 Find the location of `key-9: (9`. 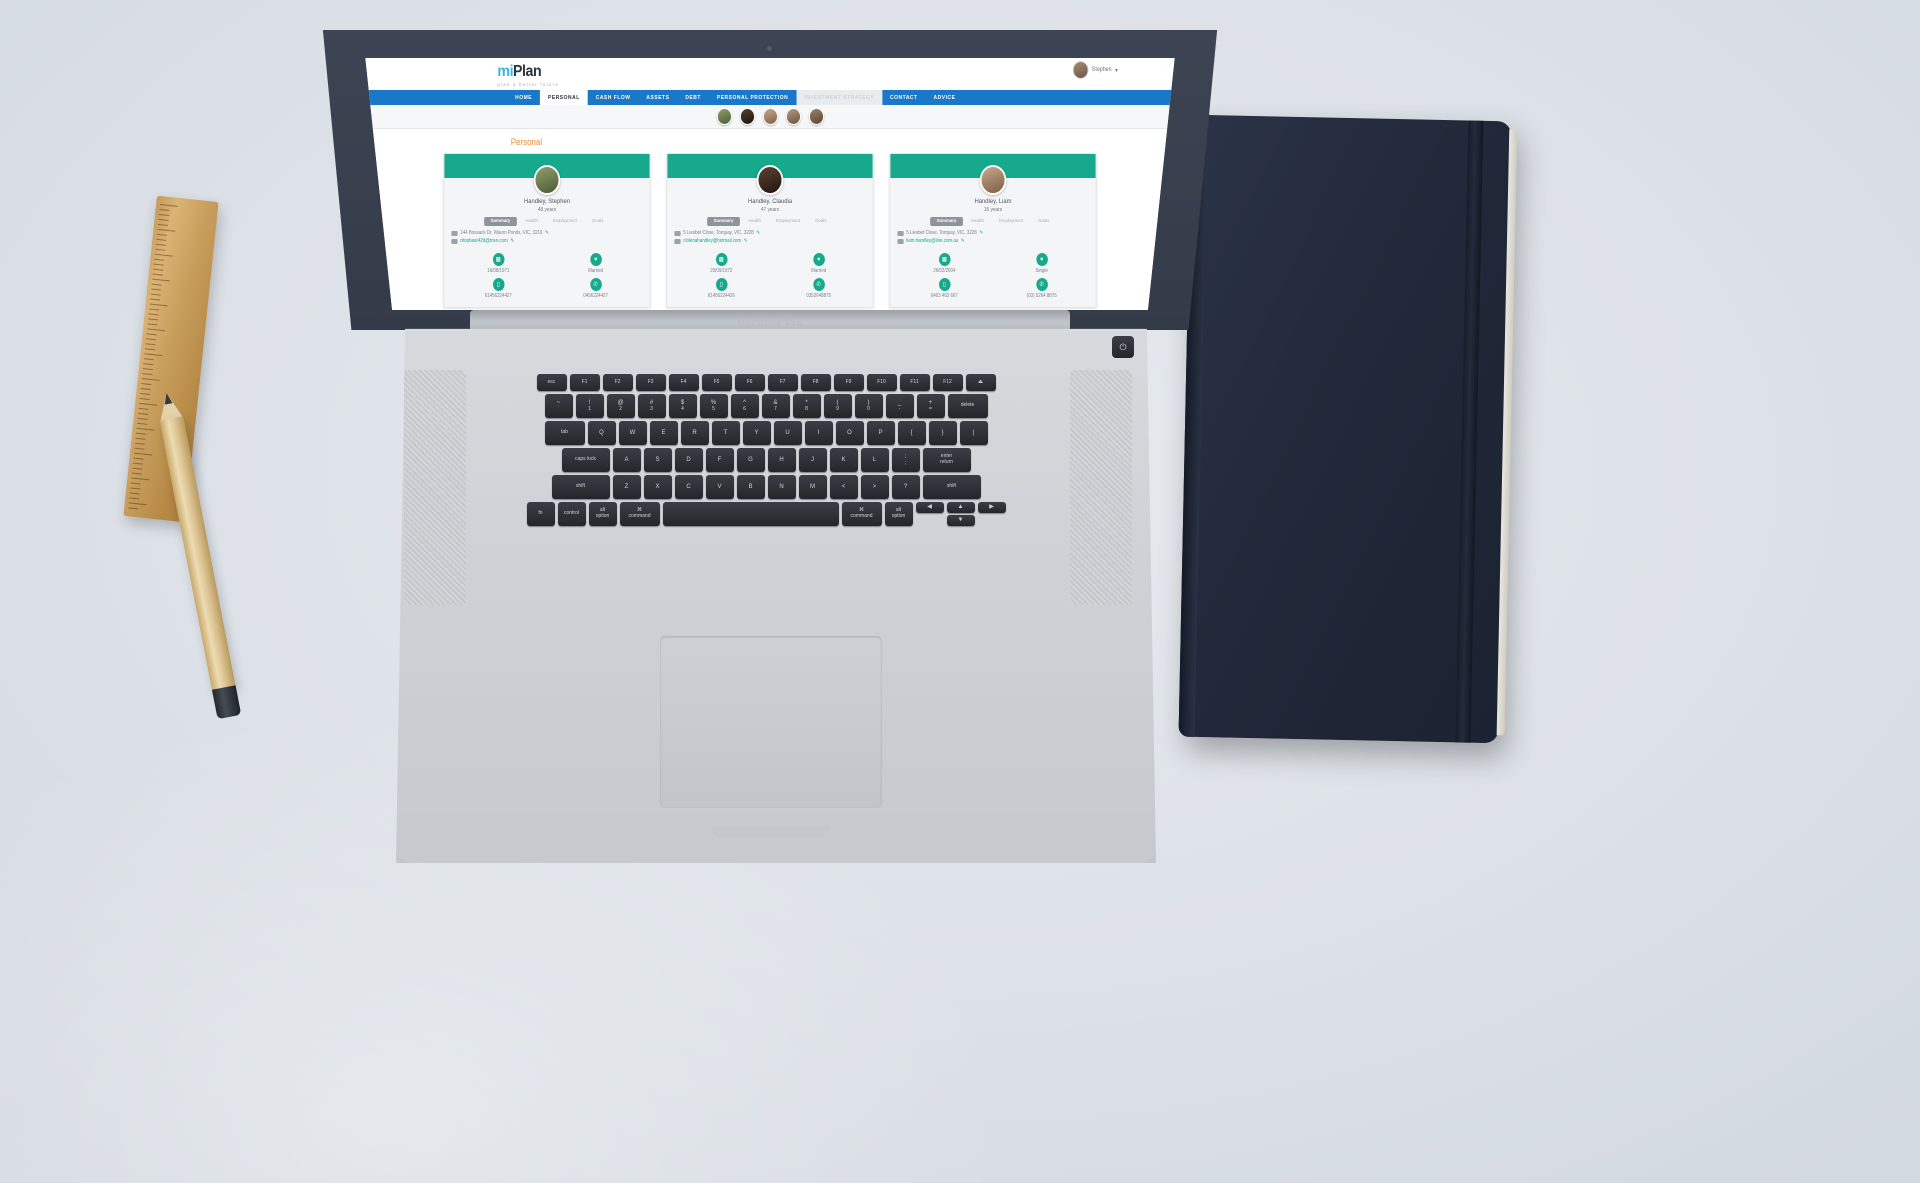

key-9: (9 is located at coordinates (837, 406).